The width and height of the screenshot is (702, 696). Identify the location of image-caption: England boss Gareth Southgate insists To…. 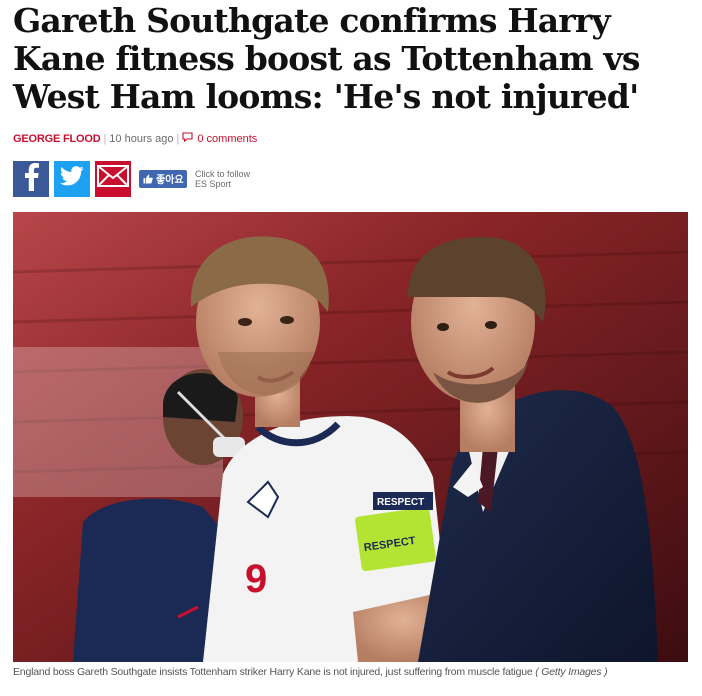
(353, 672).